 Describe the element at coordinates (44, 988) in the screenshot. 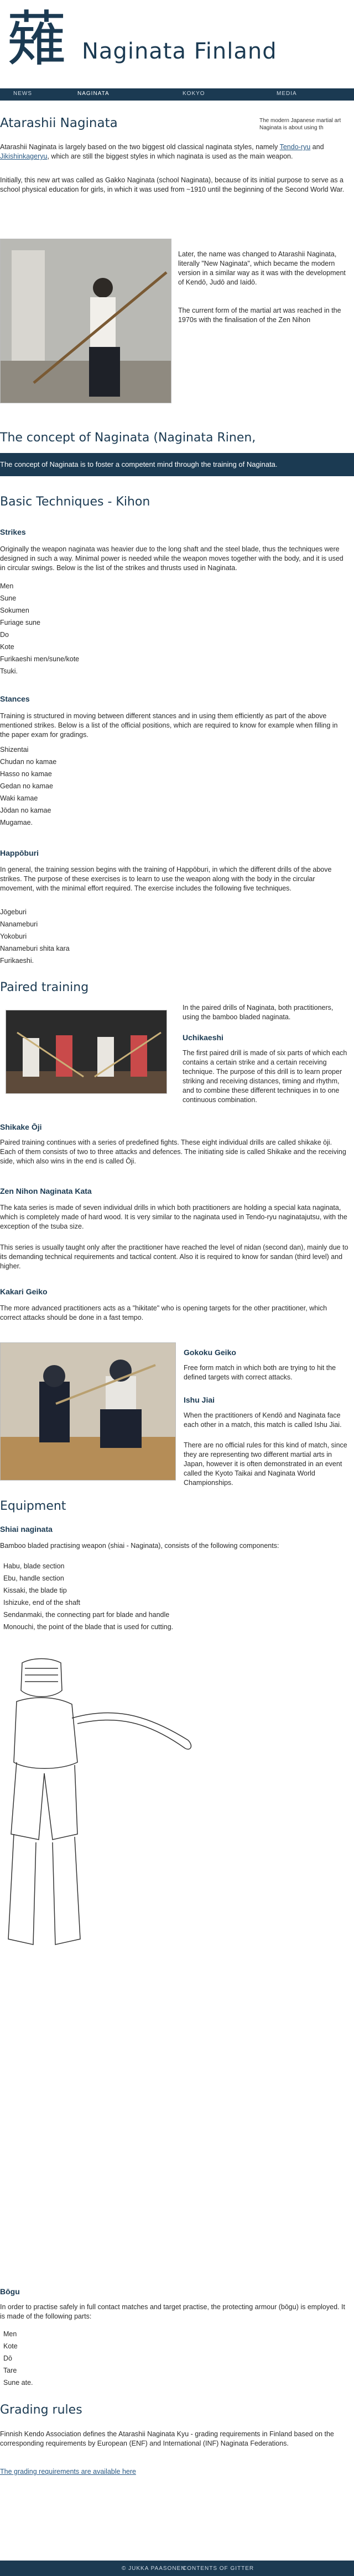

I see `paired-training-heading: Paired training` at that location.